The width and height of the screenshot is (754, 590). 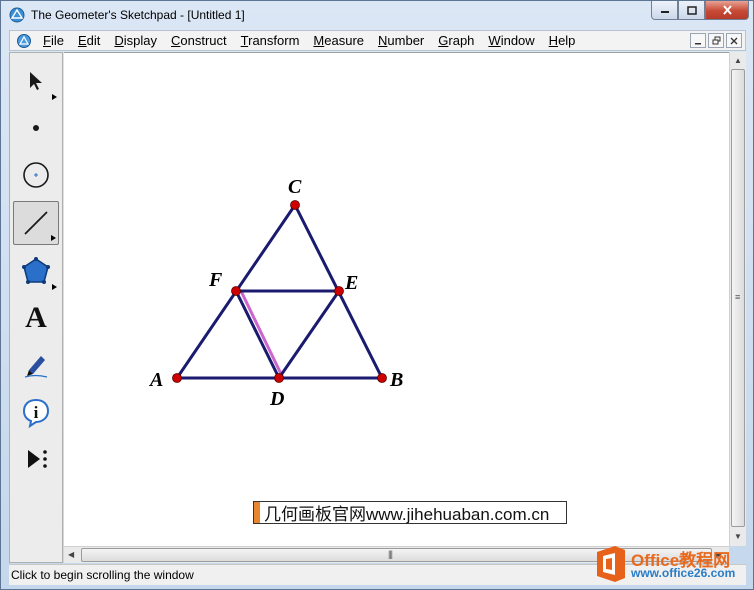 I want to click on point-label-E: E, so click(x=351, y=283).